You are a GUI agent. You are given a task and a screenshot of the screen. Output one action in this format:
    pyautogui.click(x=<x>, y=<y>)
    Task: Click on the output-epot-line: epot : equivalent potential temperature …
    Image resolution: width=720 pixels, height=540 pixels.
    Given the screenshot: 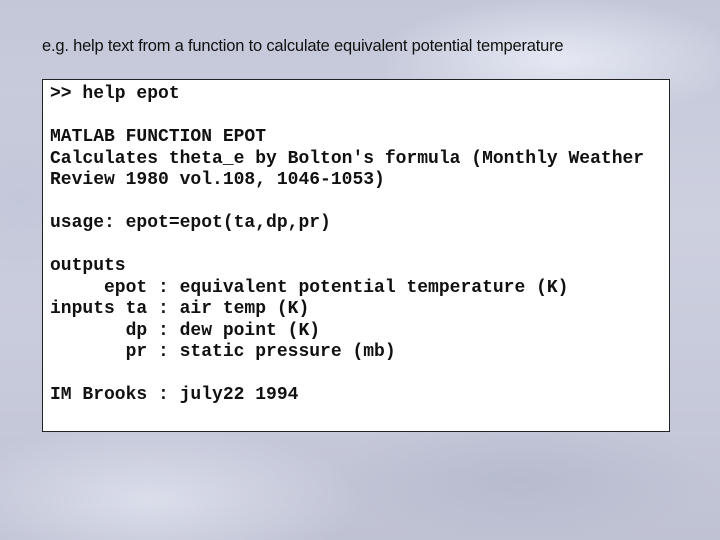 What is the action you would take?
    pyautogui.click(x=309, y=287)
    